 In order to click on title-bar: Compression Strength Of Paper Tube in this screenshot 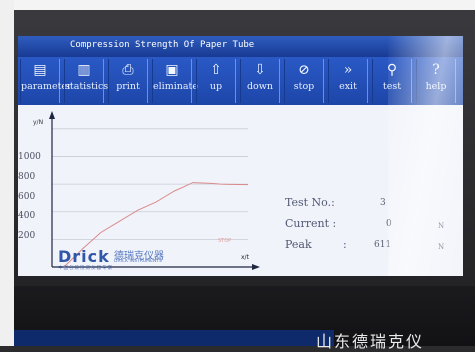, I will do `click(240, 46)`.